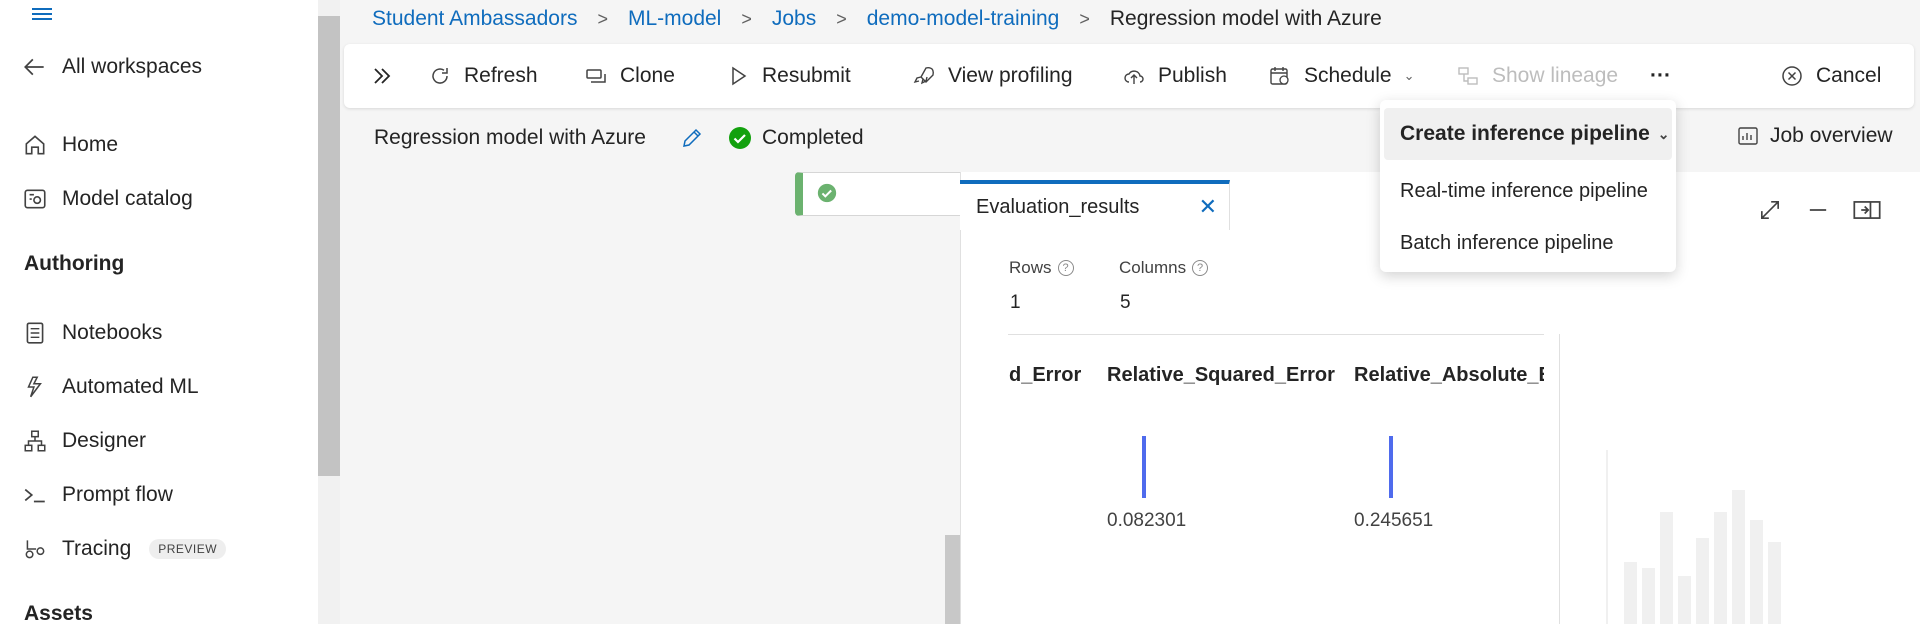 This screenshot has height=626, width=1920. What do you see at coordinates (1409, 75) in the screenshot?
I see `chevron-down-icon: ⌄` at bounding box center [1409, 75].